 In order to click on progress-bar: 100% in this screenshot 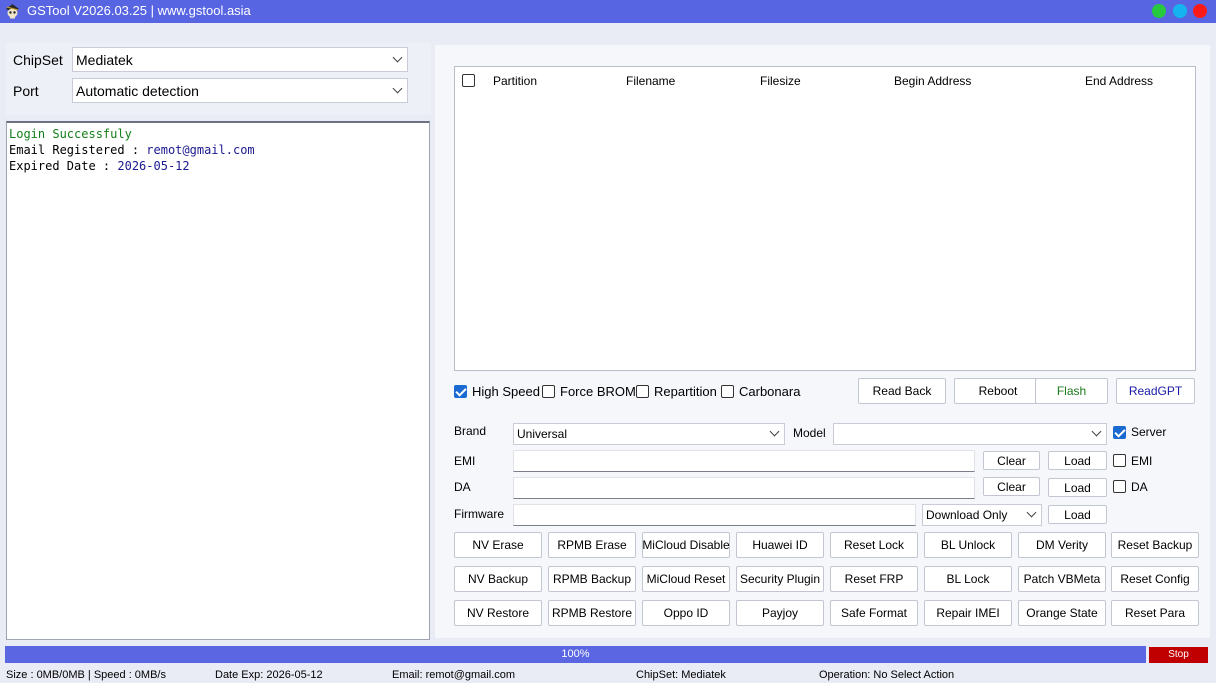, I will do `click(575, 654)`.